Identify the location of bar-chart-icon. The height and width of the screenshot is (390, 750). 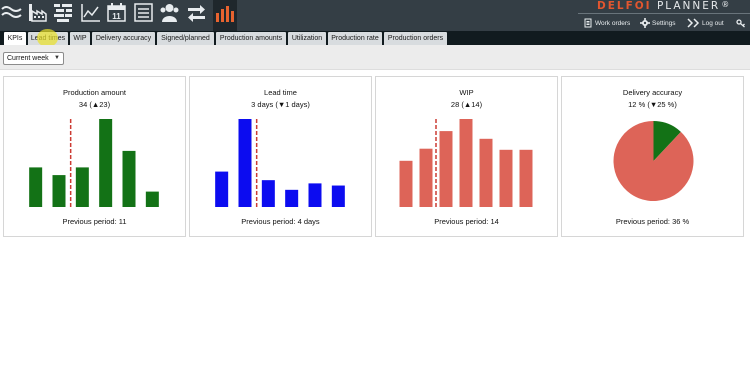
(225, 15).